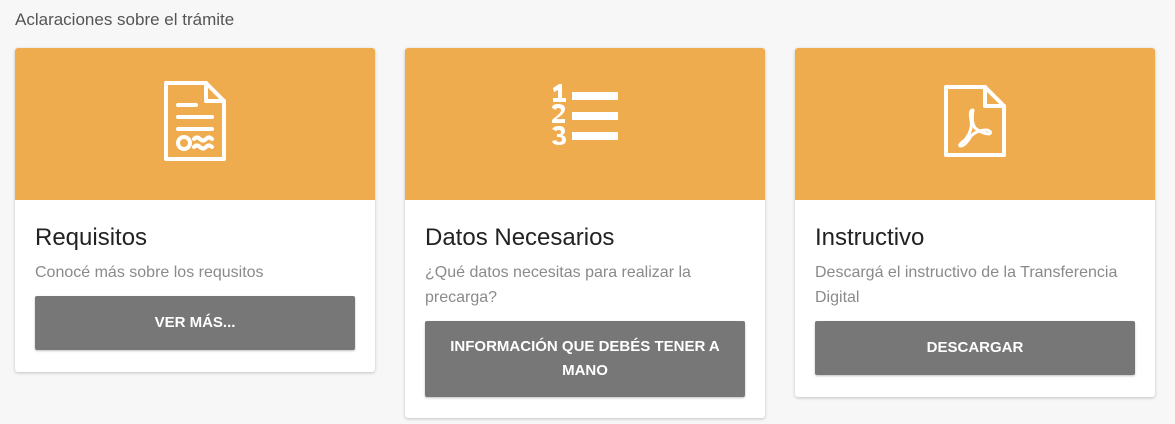 Image resolution: width=1175 pixels, height=424 pixels. Describe the element at coordinates (870, 237) in the screenshot. I see `card-title: Instructivo` at that location.